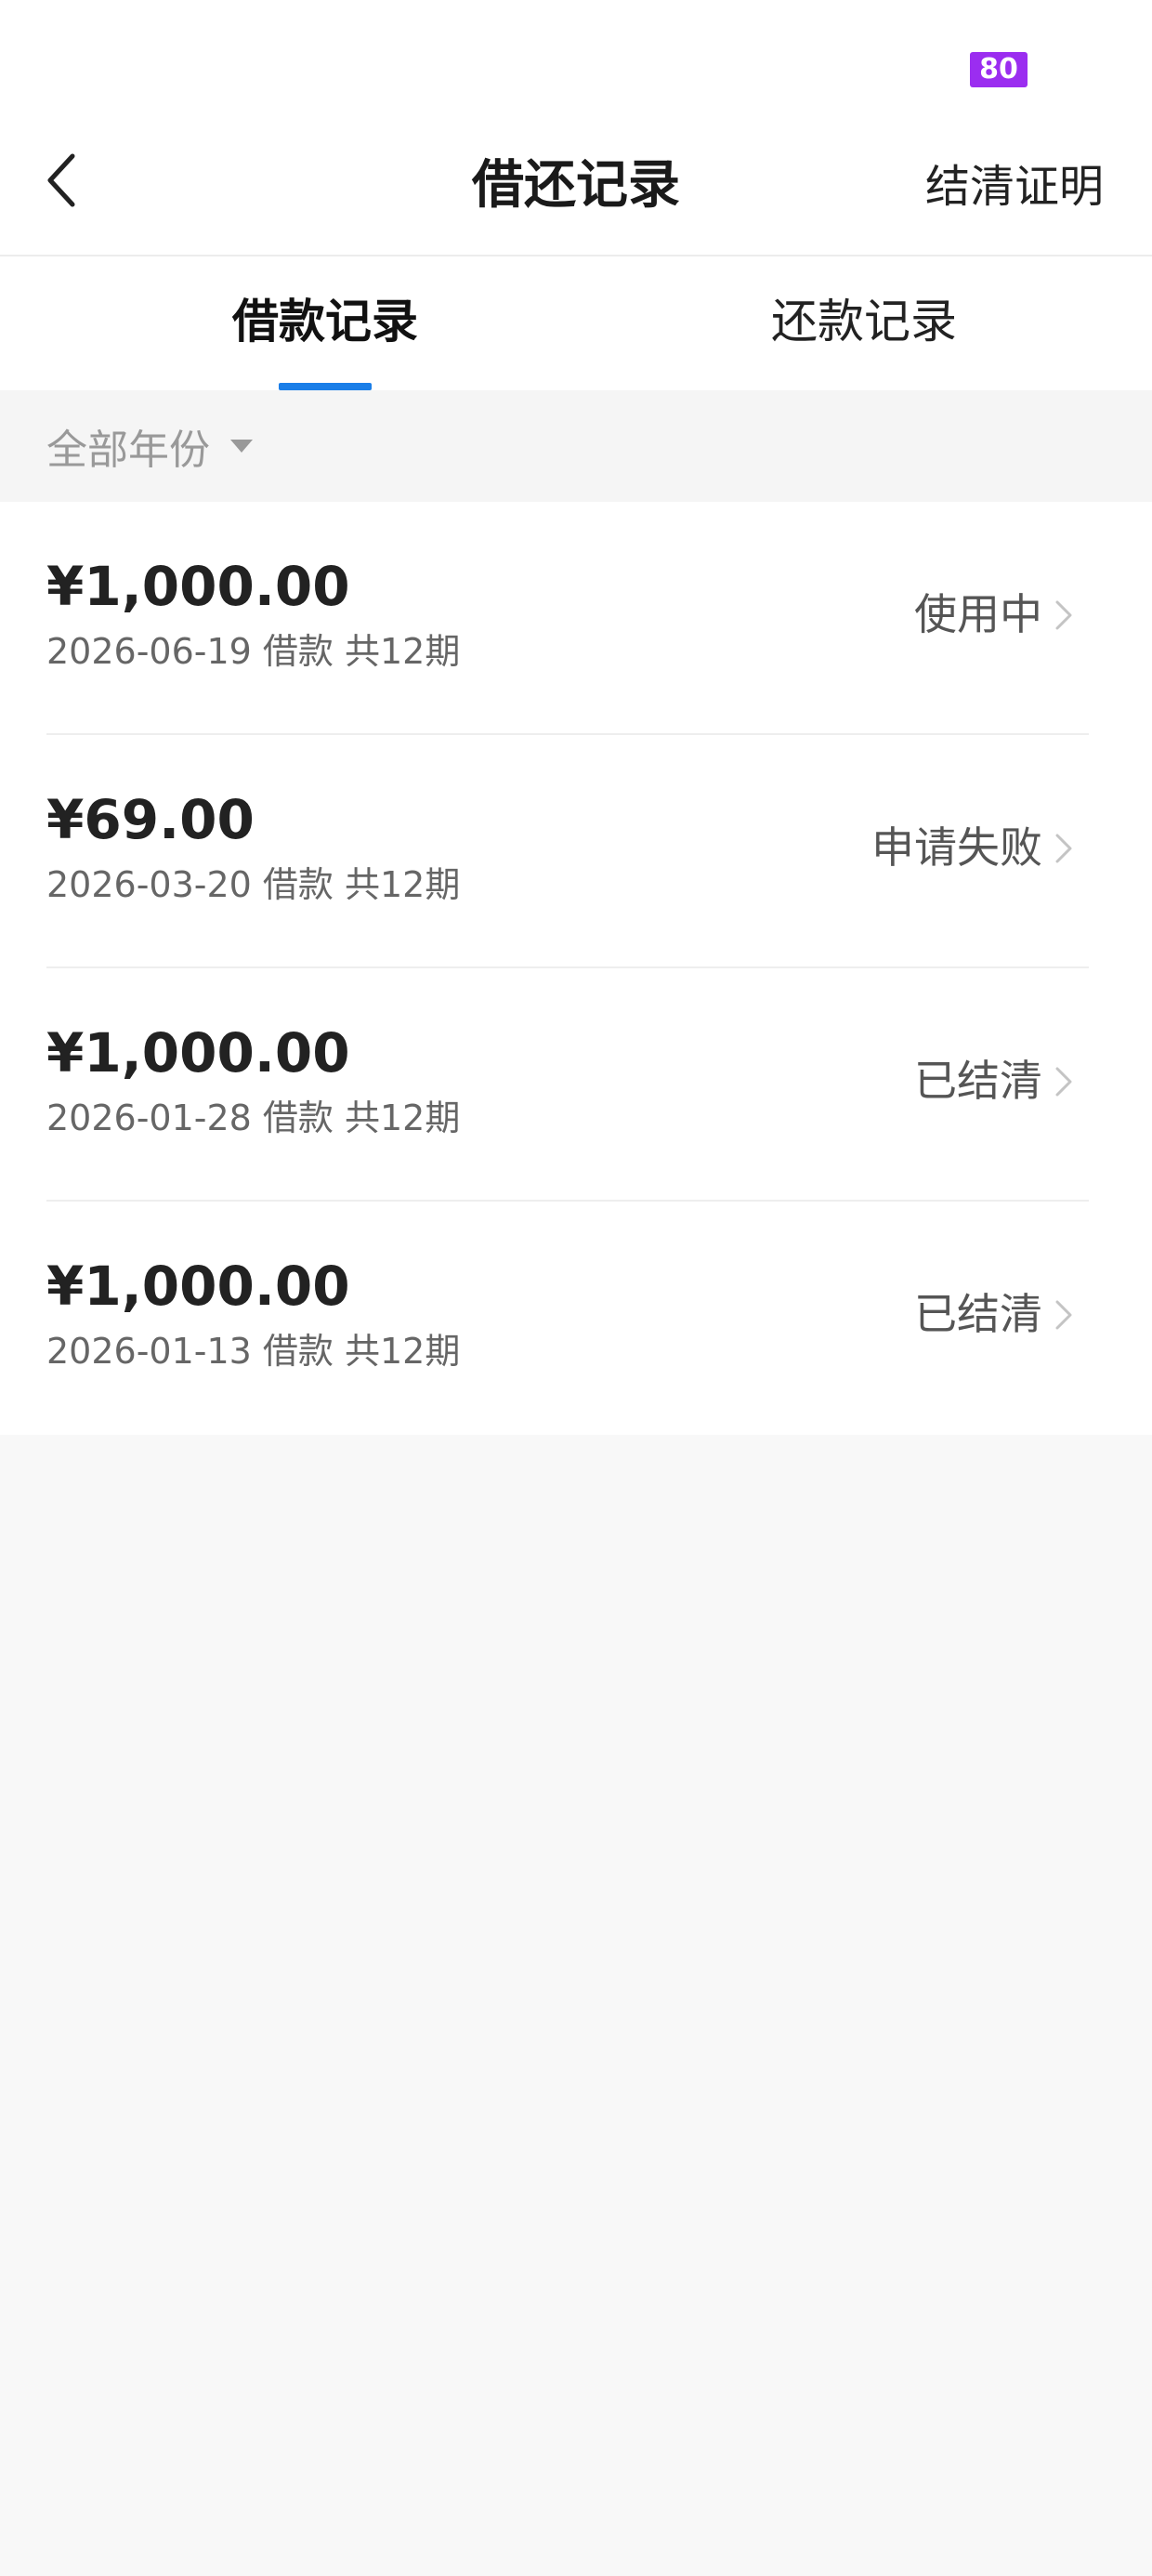  I want to click on record-tabs: 借款记录 还款记录, so click(576, 323).